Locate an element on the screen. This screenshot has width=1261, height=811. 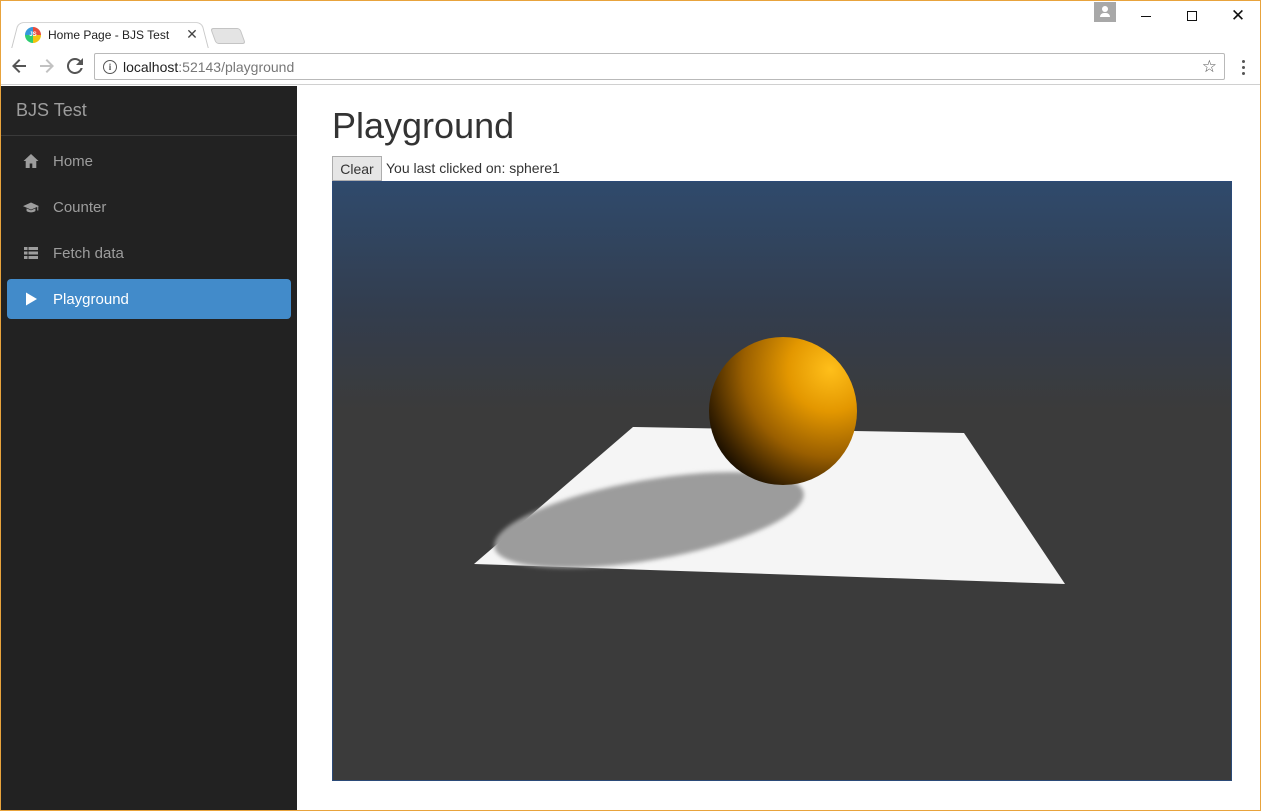
info-icon: i is located at coordinates (110, 66).